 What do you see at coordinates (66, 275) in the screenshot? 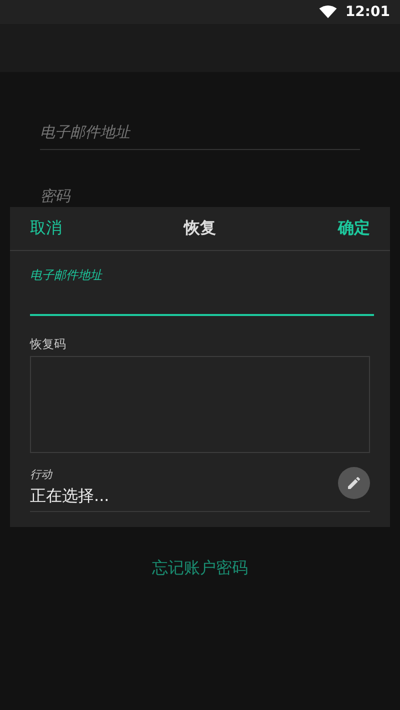
I see `field-label: 电子邮件地址` at bounding box center [66, 275].